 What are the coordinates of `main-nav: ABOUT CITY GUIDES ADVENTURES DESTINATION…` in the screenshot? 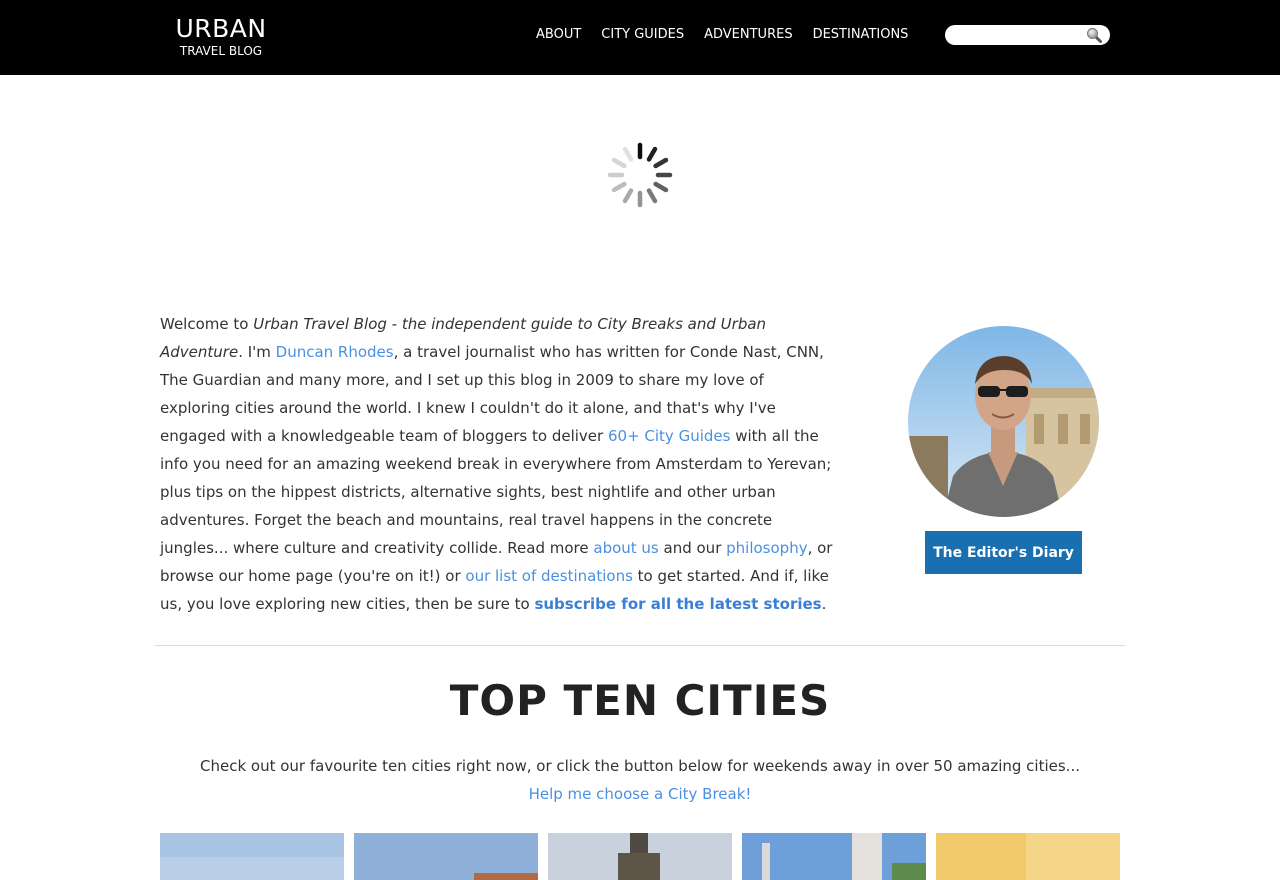 It's located at (722, 35).